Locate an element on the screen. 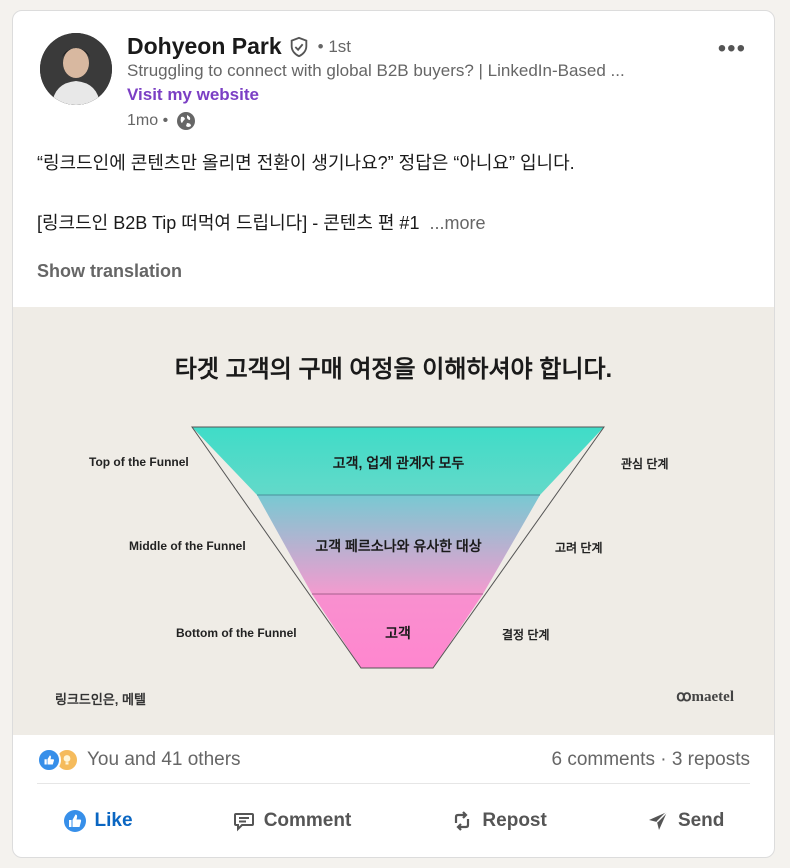 The image size is (790, 868). stage-text-bottom: 고객 is located at coordinates (398, 633).